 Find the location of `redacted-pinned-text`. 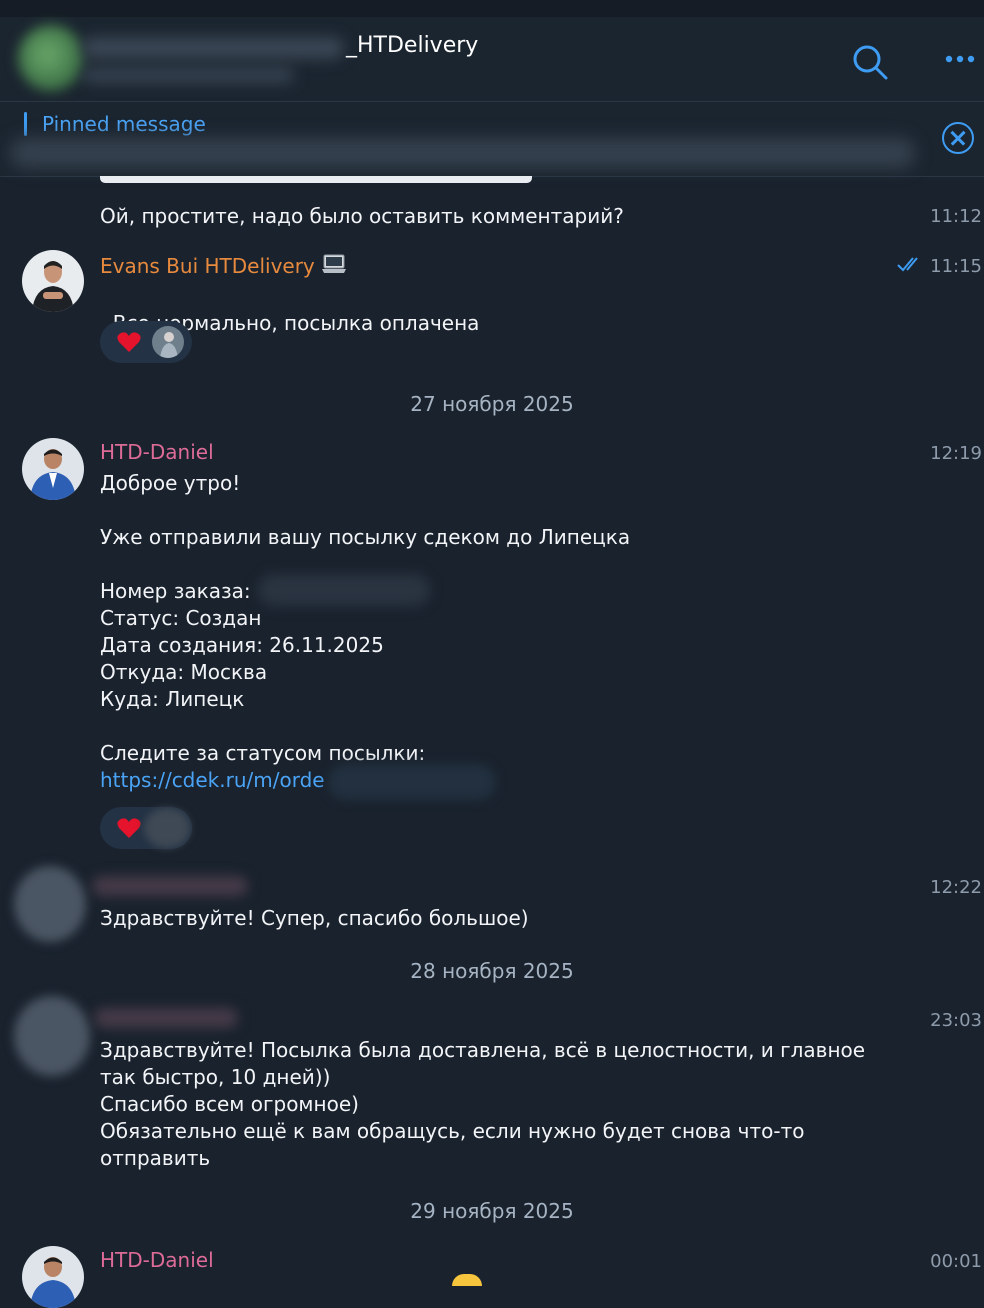

redacted-pinned-text is located at coordinates (462, 153).